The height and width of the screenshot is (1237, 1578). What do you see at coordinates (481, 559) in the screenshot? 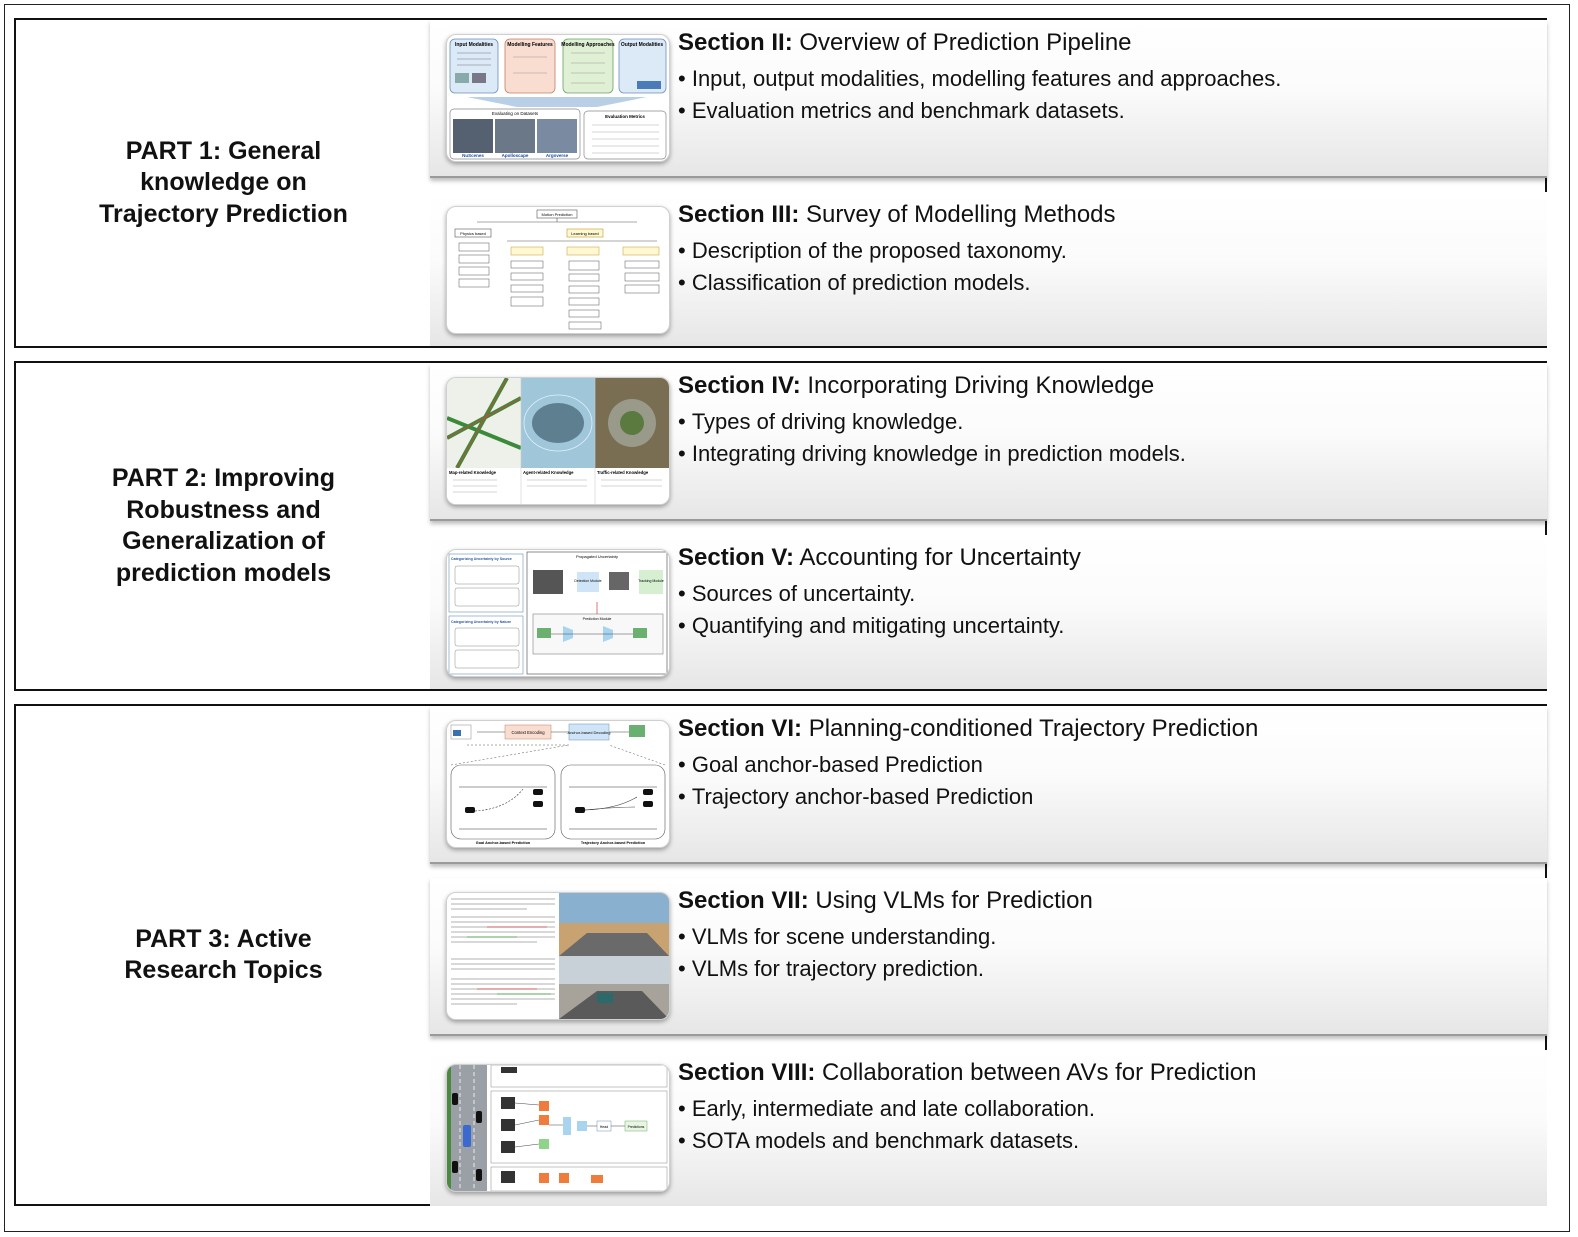
I see `uncertainty-by-source-header: Categorizing Uncertainty by Source` at bounding box center [481, 559].